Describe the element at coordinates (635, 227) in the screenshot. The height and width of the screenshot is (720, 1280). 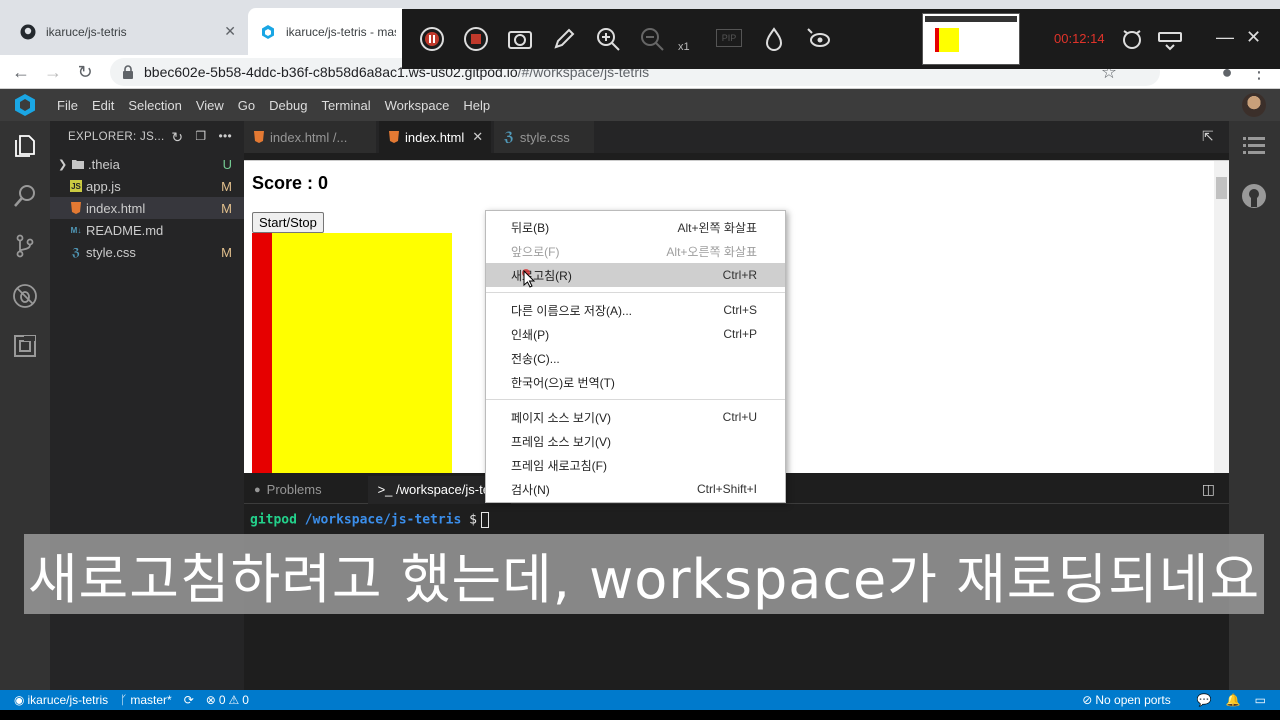
I see `menu-item-back: 뒤로(B) Alt+왼쪽 화살표` at that location.